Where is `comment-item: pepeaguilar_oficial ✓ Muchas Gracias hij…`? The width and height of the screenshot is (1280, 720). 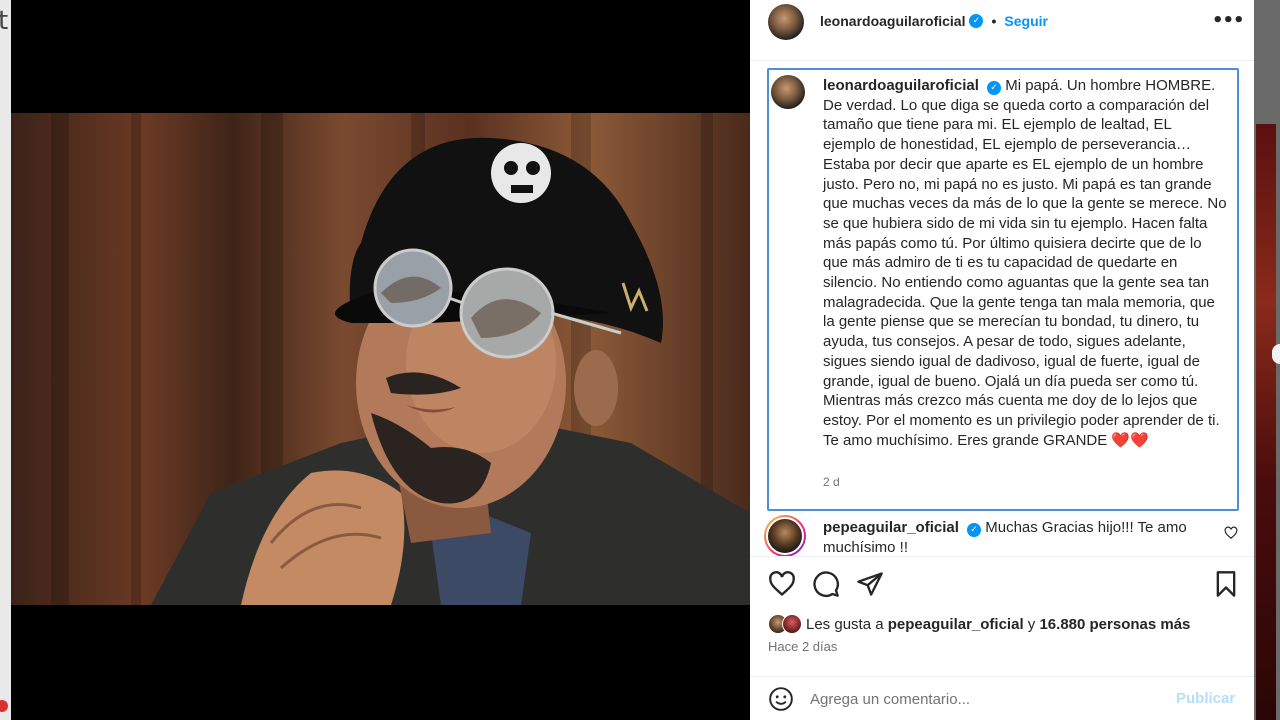
comment-item: pepeaguilar_oficial ✓ Muchas Gracias hij… is located at coordinates (1002, 534).